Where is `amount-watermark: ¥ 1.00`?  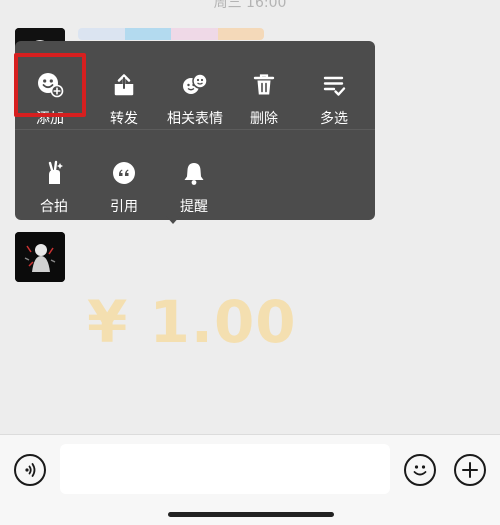
amount-watermark: ¥ 1.00 is located at coordinates (192, 322).